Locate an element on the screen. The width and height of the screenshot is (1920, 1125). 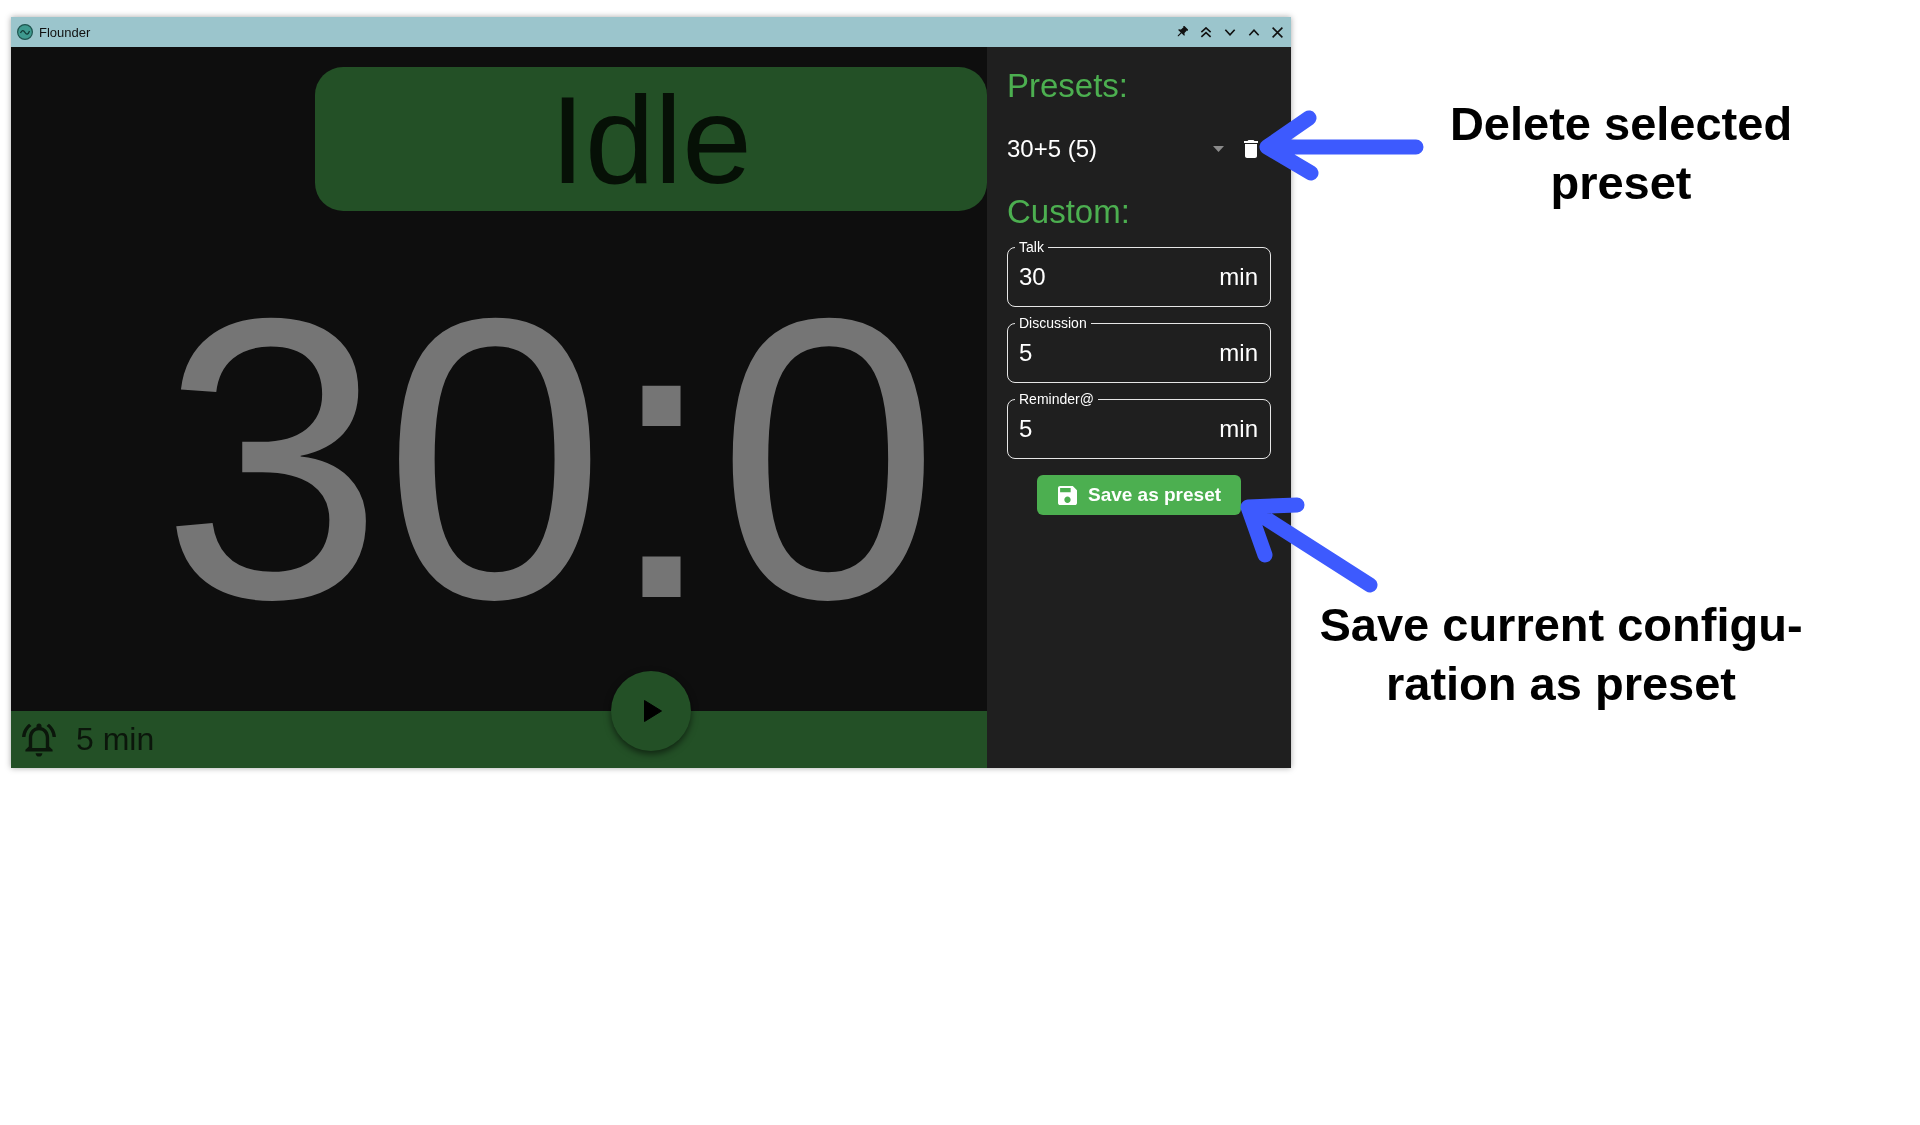
caret-icon is located at coordinates (1218, 149).